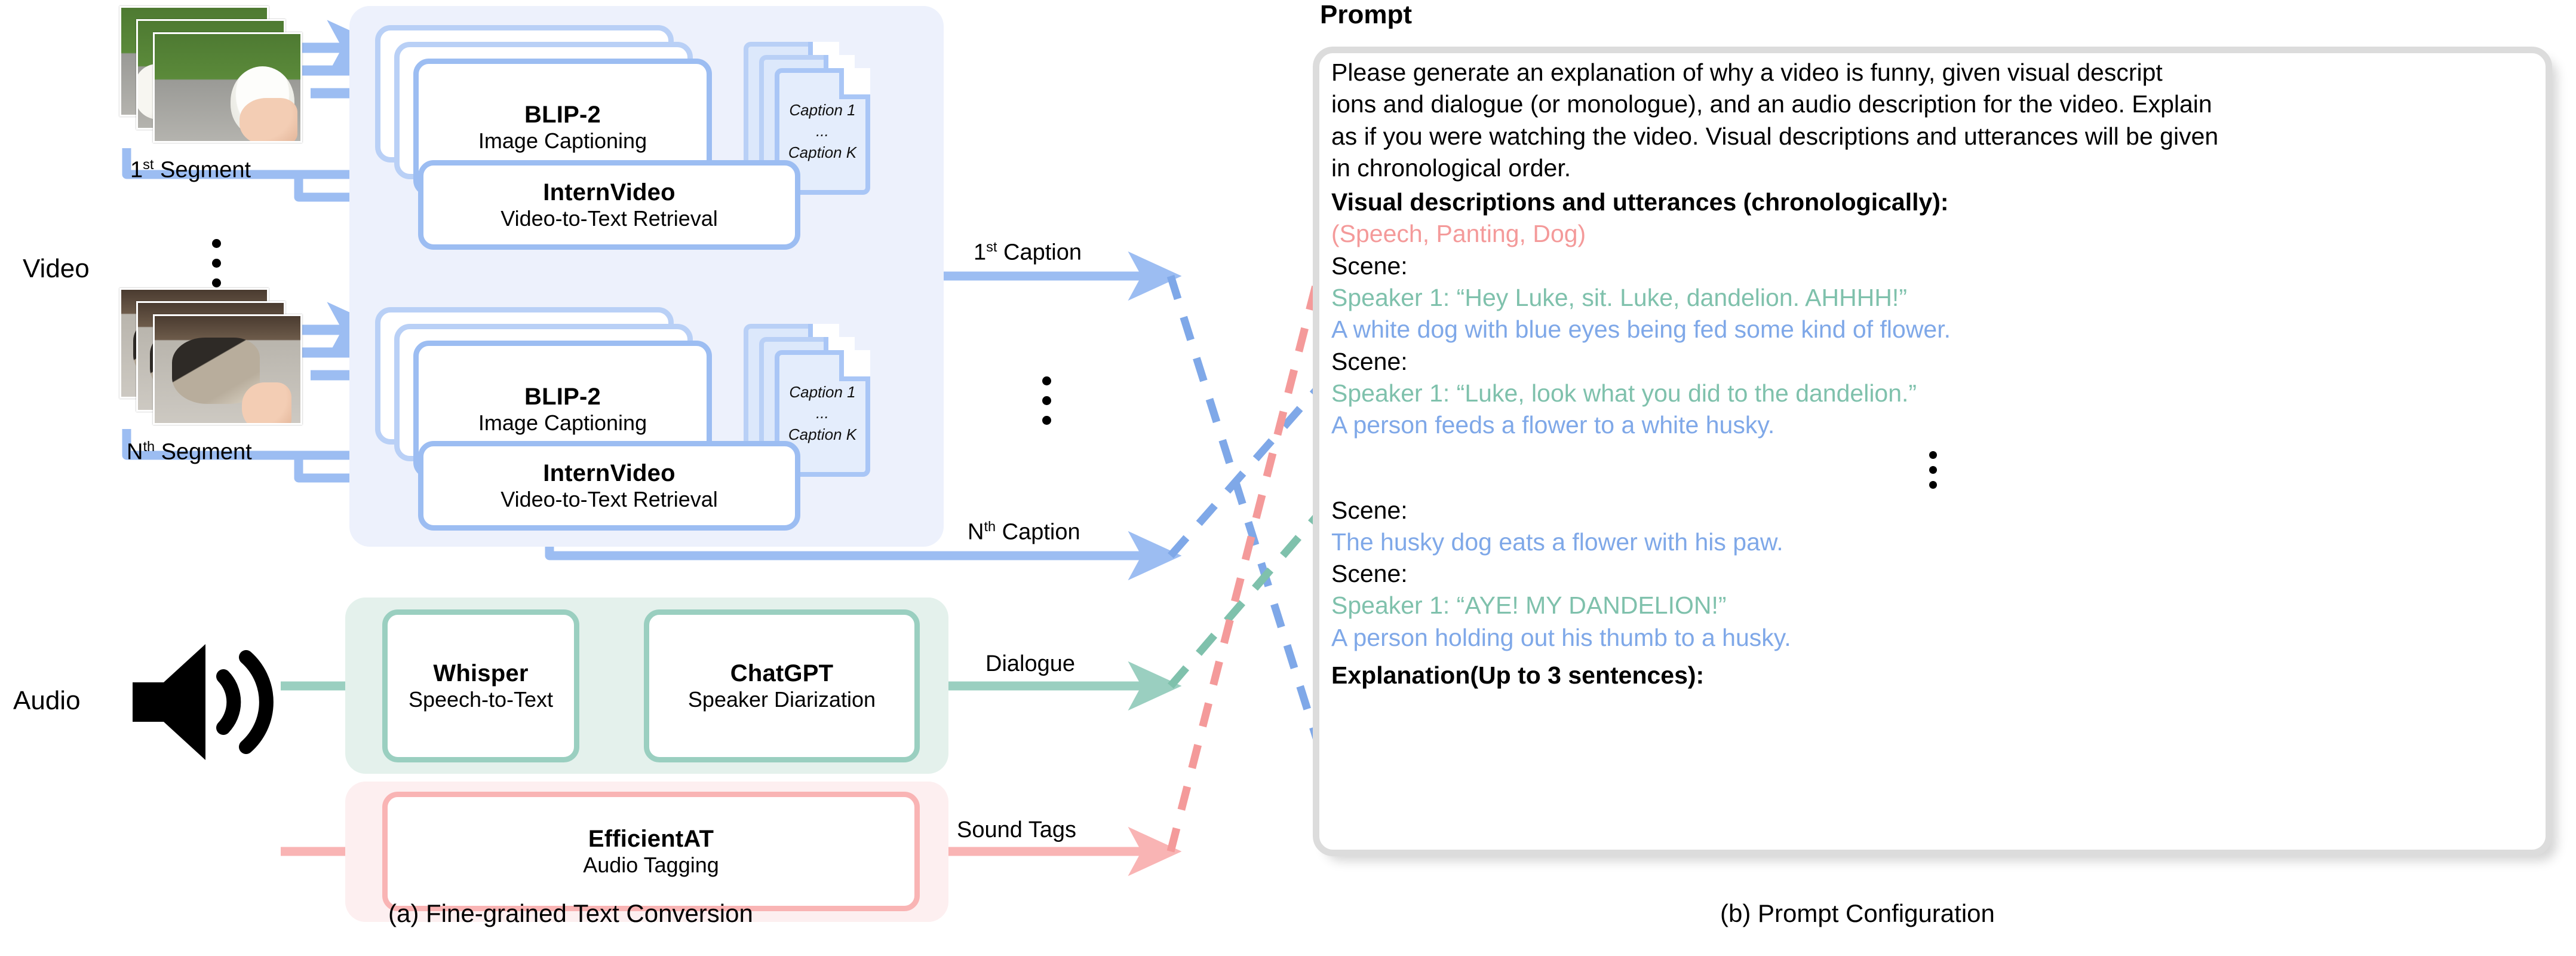  I want to click on segment-n-label: Nth Segment, so click(190, 452).